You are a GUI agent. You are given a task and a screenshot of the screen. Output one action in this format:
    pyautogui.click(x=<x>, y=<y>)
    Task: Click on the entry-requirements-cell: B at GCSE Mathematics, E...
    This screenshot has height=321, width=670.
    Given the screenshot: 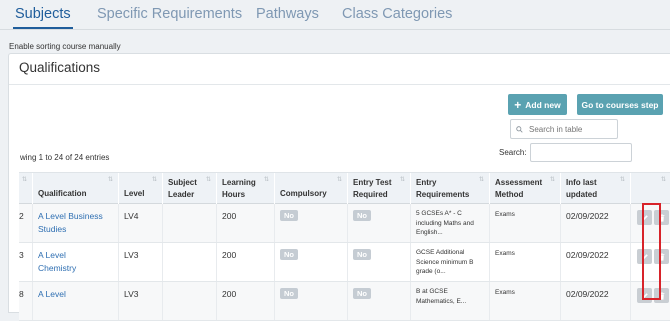 What is the action you would take?
    pyautogui.click(x=441, y=296)
    